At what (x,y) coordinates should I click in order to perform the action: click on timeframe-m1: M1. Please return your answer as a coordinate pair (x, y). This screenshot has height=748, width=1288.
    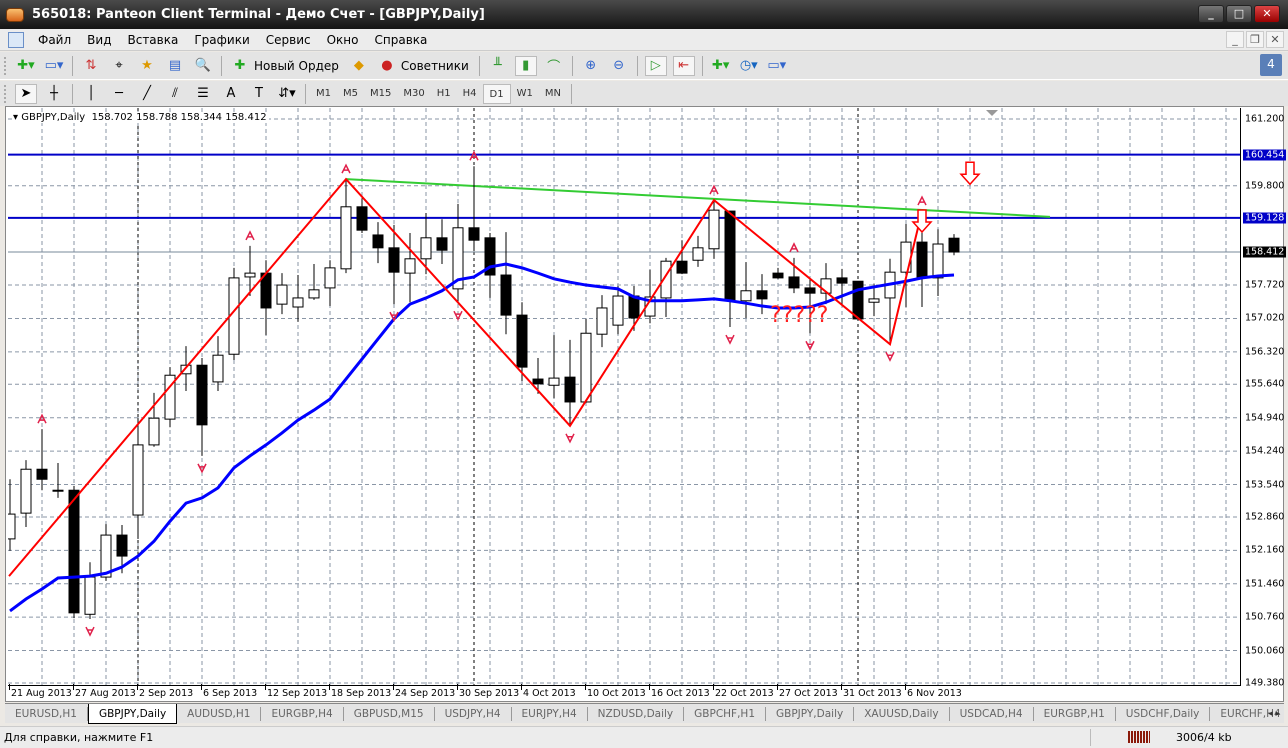
    Looking at the image, I should click on (323, 94).